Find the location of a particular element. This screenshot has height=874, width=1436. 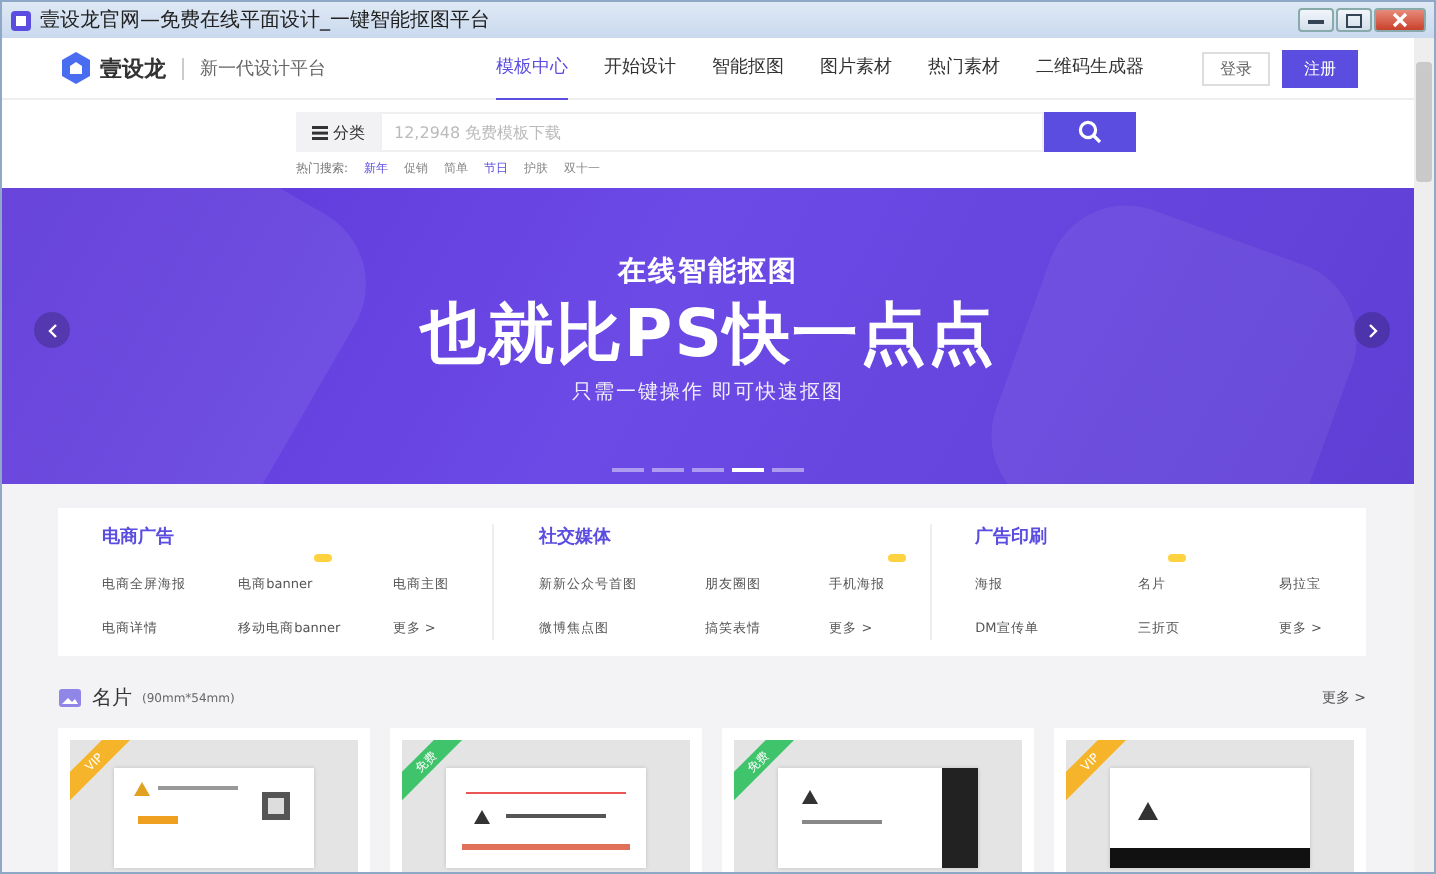

nav-tab: 二维码生成器 is located at coordinates (1090, 69).